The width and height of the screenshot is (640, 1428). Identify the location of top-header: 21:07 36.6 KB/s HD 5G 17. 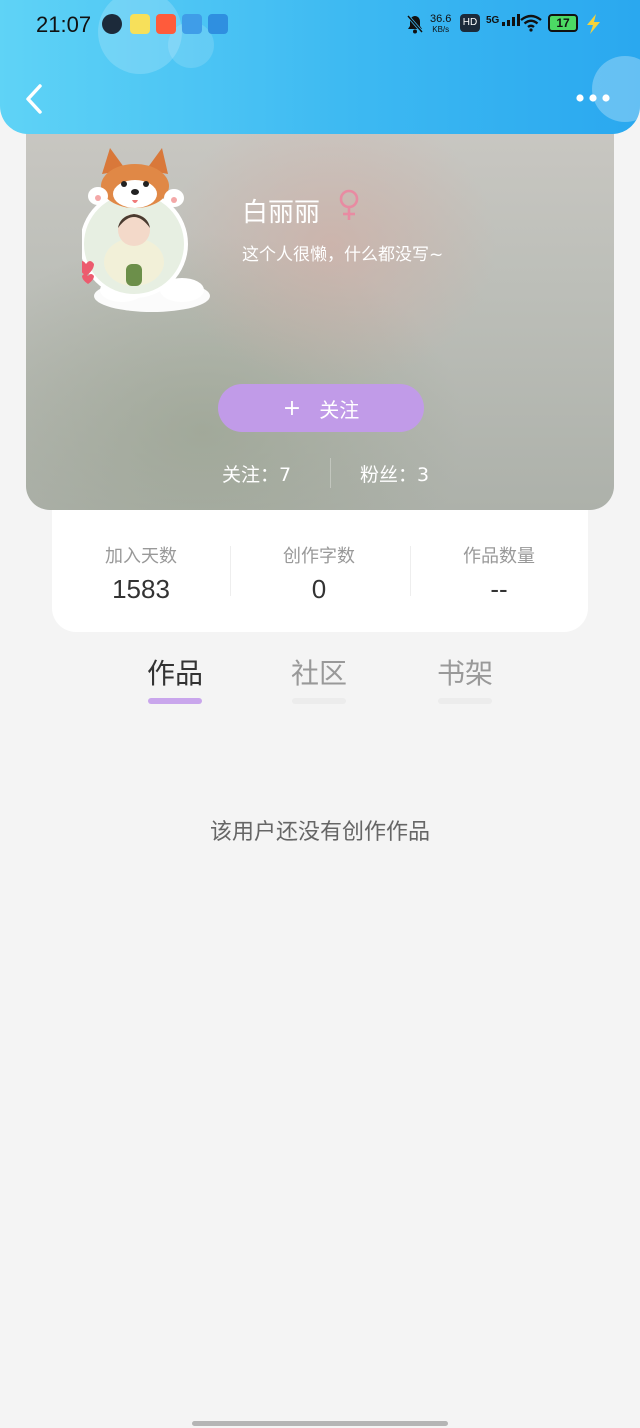
(320, 67).